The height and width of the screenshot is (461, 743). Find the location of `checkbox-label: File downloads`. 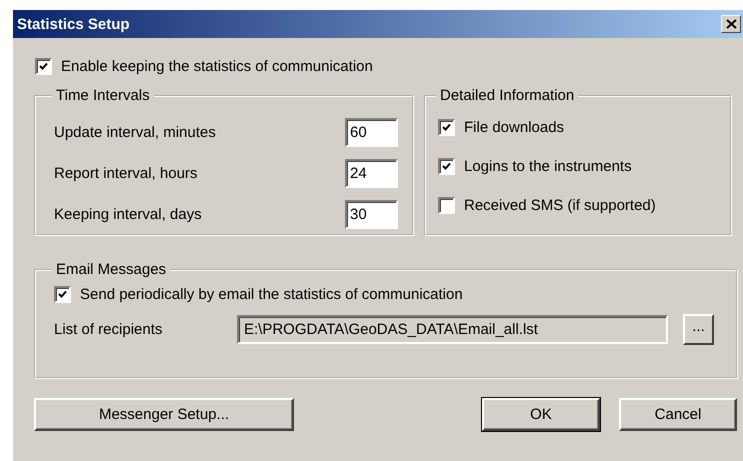

checkbox-label: File downloads is located at coordinates (514, 127).